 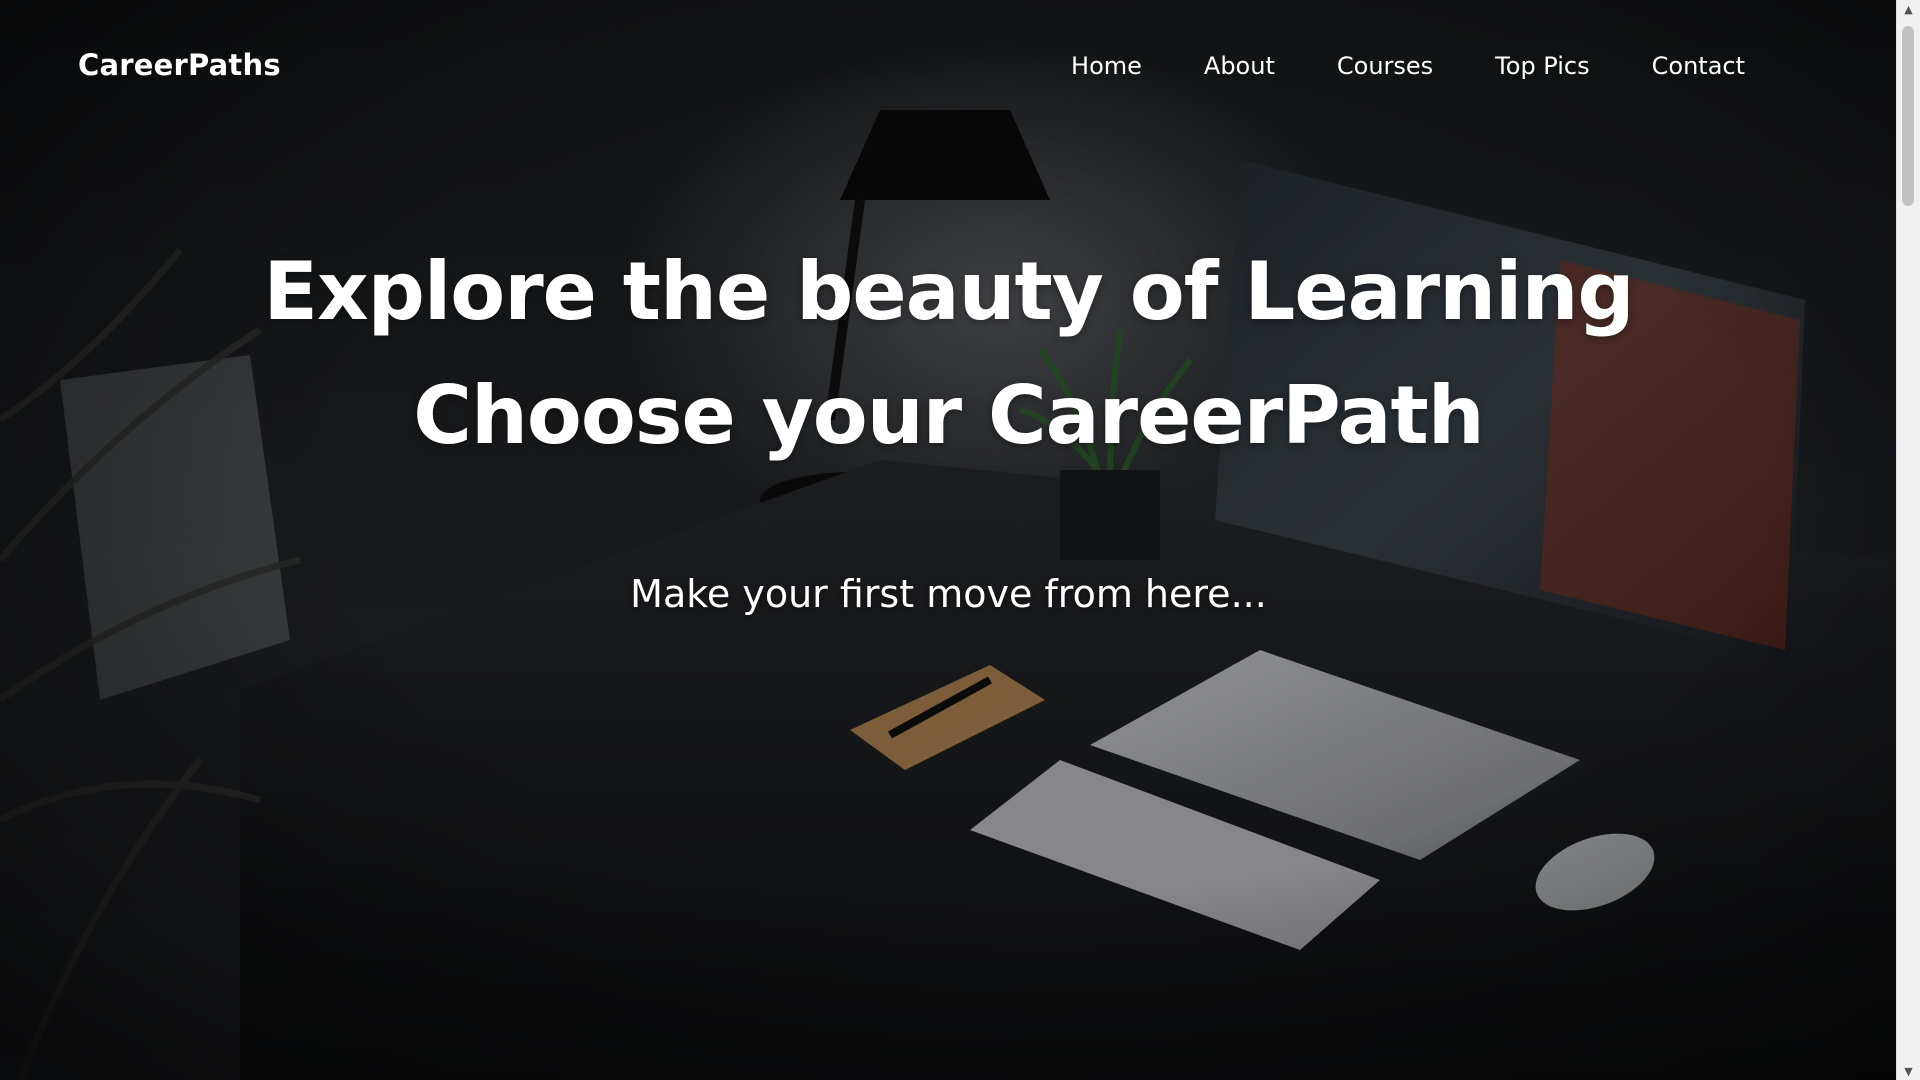 What do you see at coordinates (1908, 1071) in the screenshot?
I see `scroll-down-arrow-icon: ▼` at bounding box center [1908, 1071].